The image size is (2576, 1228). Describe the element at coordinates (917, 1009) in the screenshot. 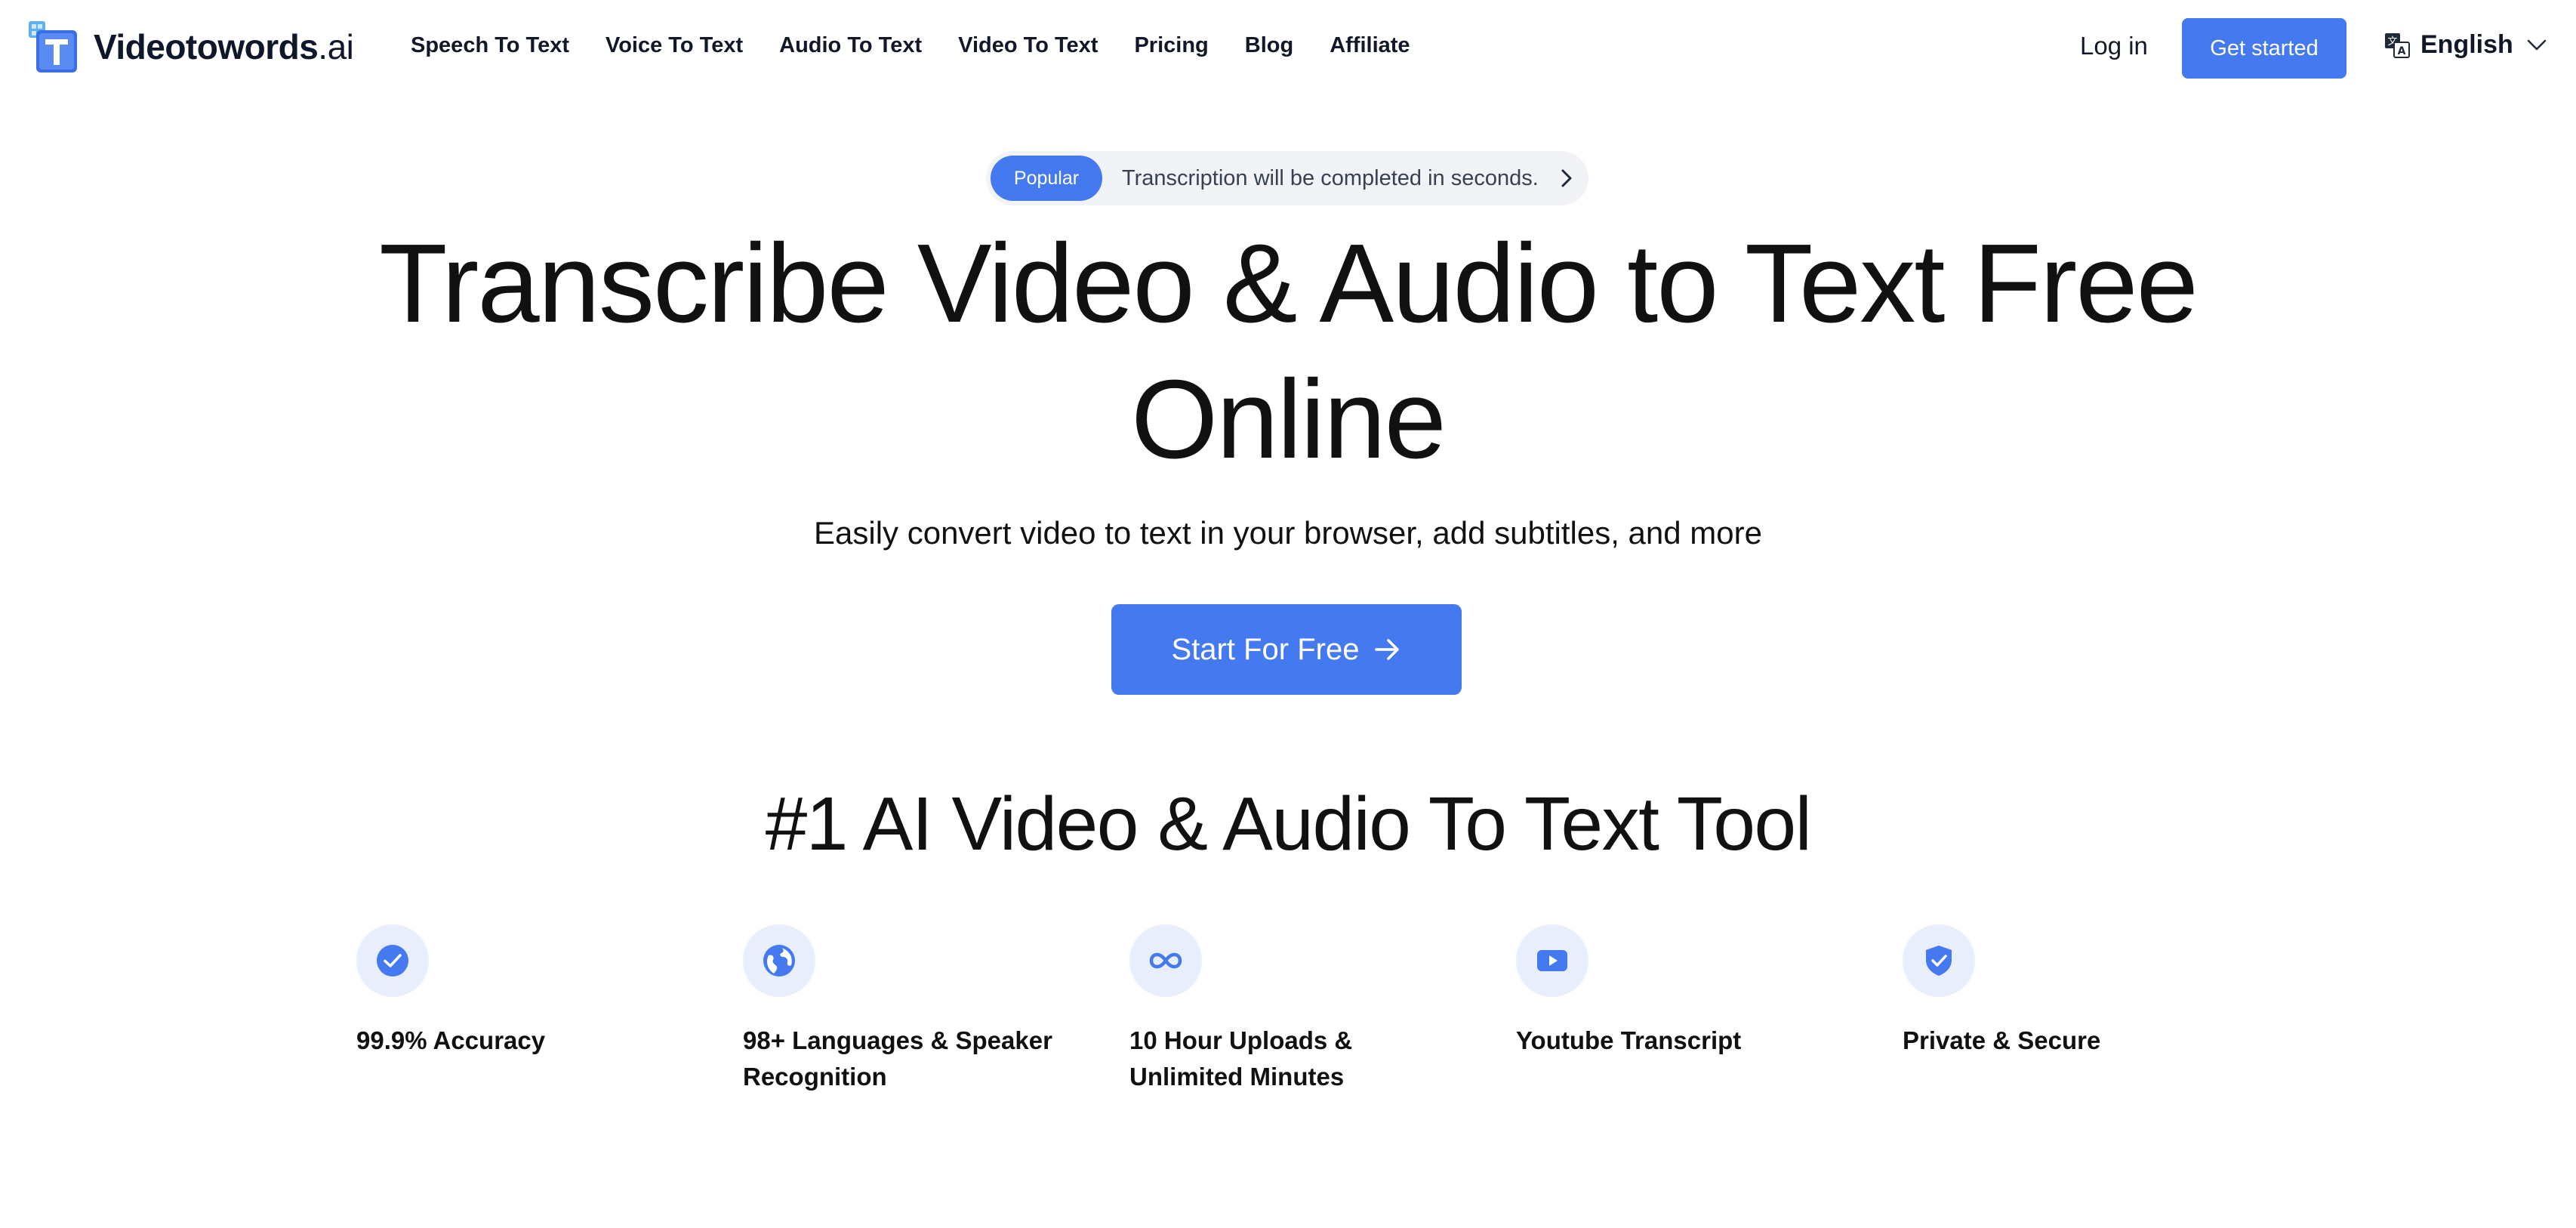

I see `feature-languages: 98+ Languages & Speaker Recognition` at that location.